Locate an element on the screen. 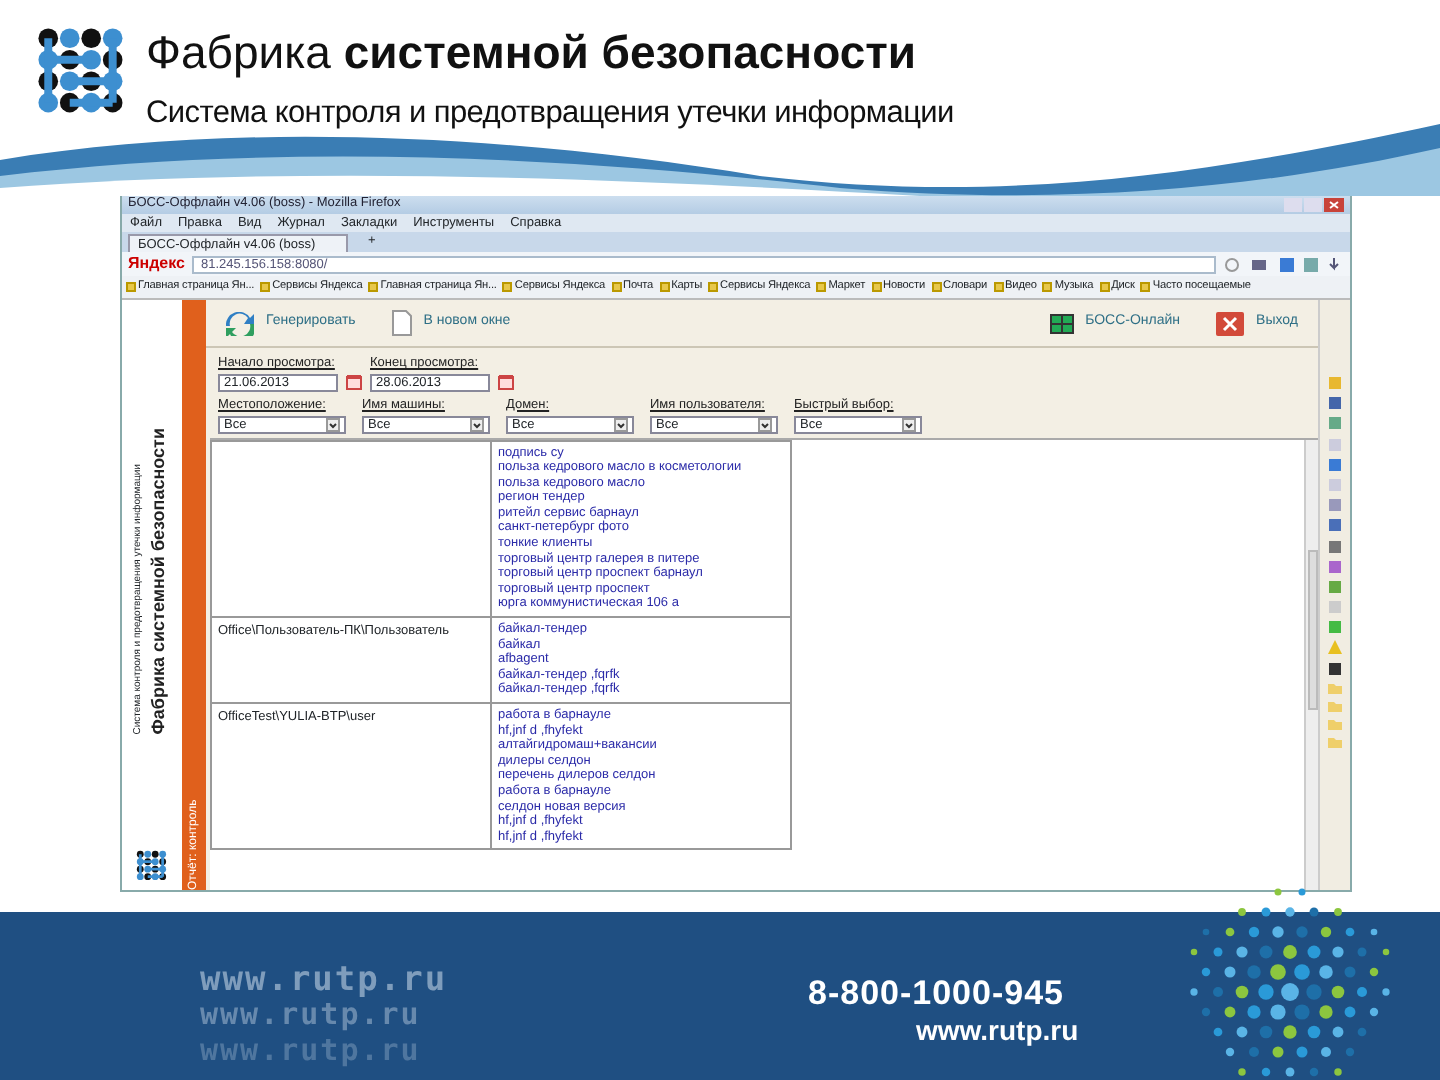 The height and width of the screenshot is (1080, 1440). refresh-icon is located at coordinates (240, 323).